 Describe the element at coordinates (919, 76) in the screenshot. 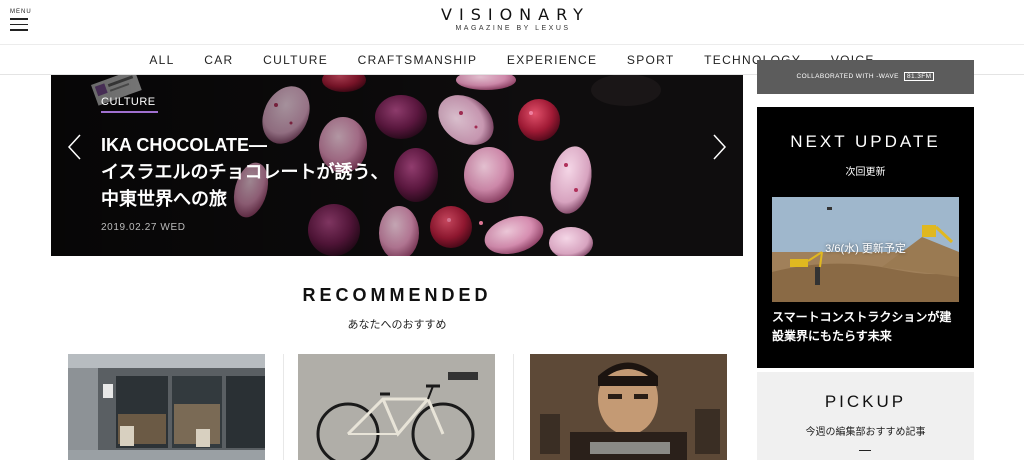

I see `banner-frequency: 81.3FM` at that location.